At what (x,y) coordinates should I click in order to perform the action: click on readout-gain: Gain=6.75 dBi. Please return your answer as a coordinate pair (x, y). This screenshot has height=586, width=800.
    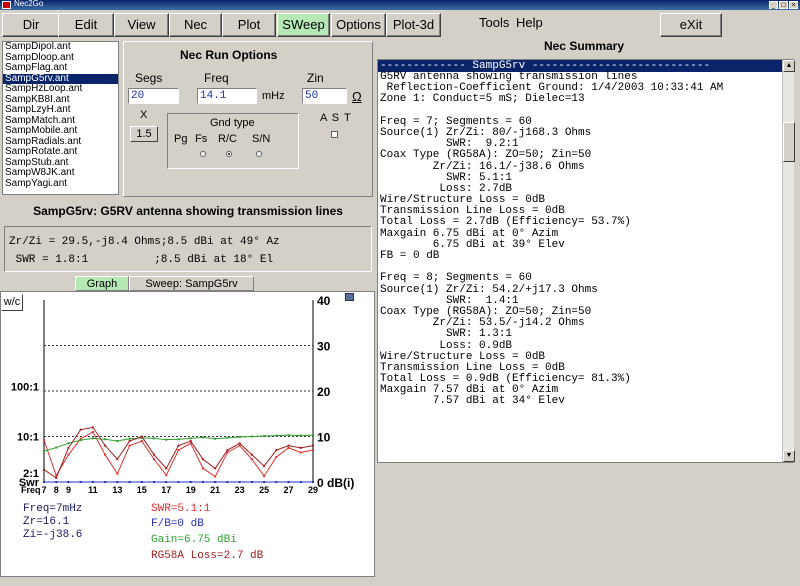
    Looking at the image, I should click on (194, 540).